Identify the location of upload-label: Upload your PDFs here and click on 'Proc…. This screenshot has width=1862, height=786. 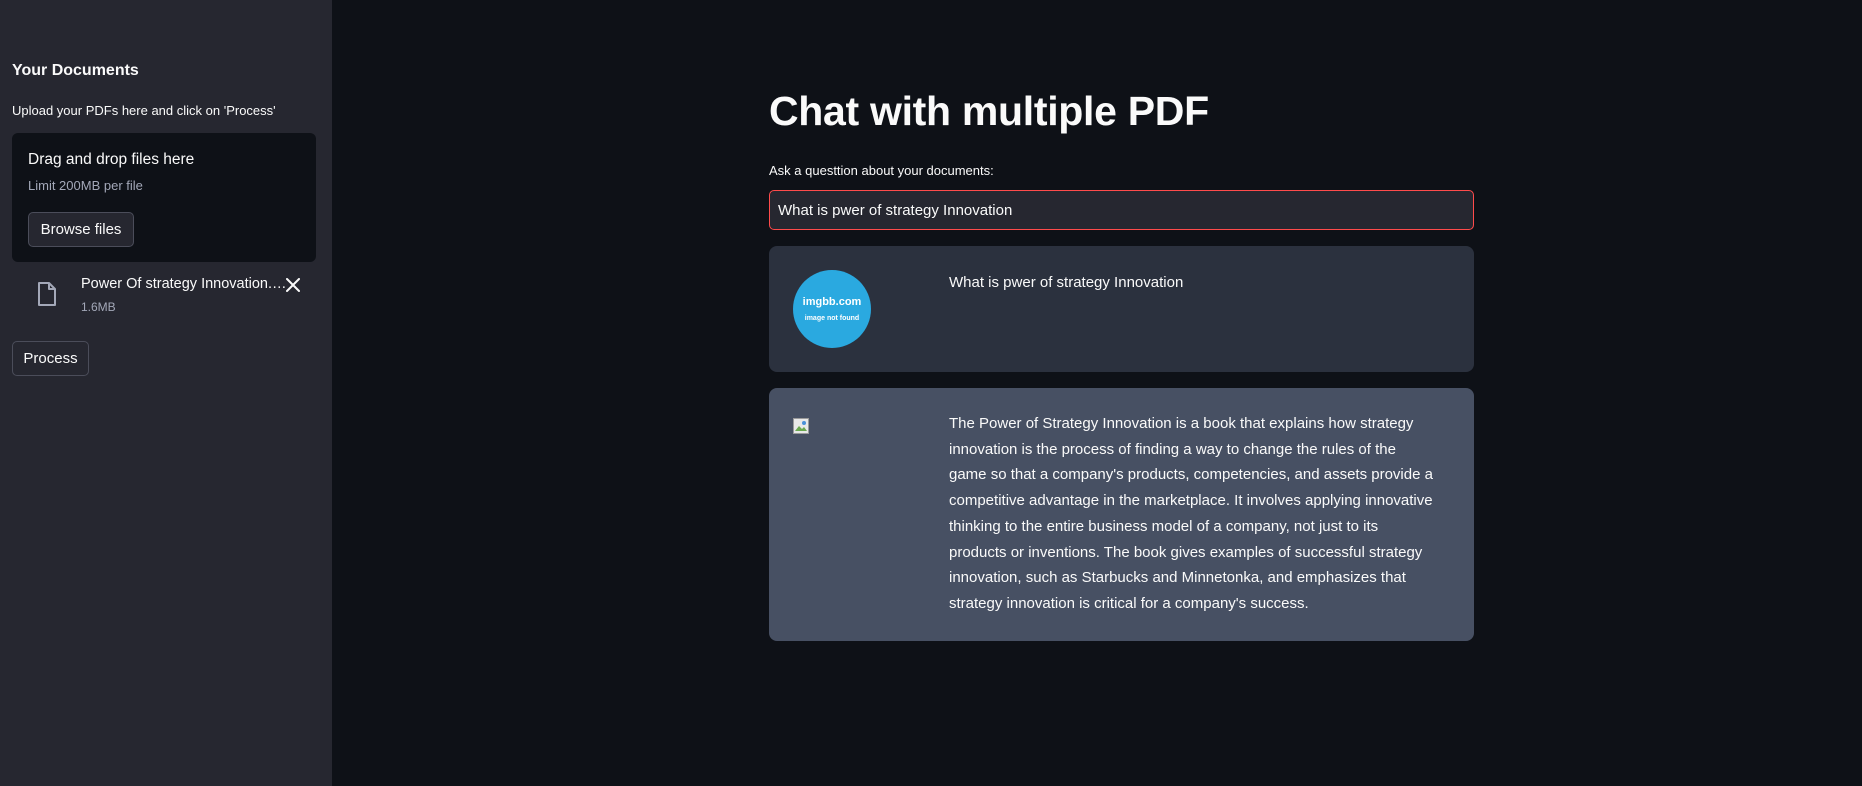
(144, 110).